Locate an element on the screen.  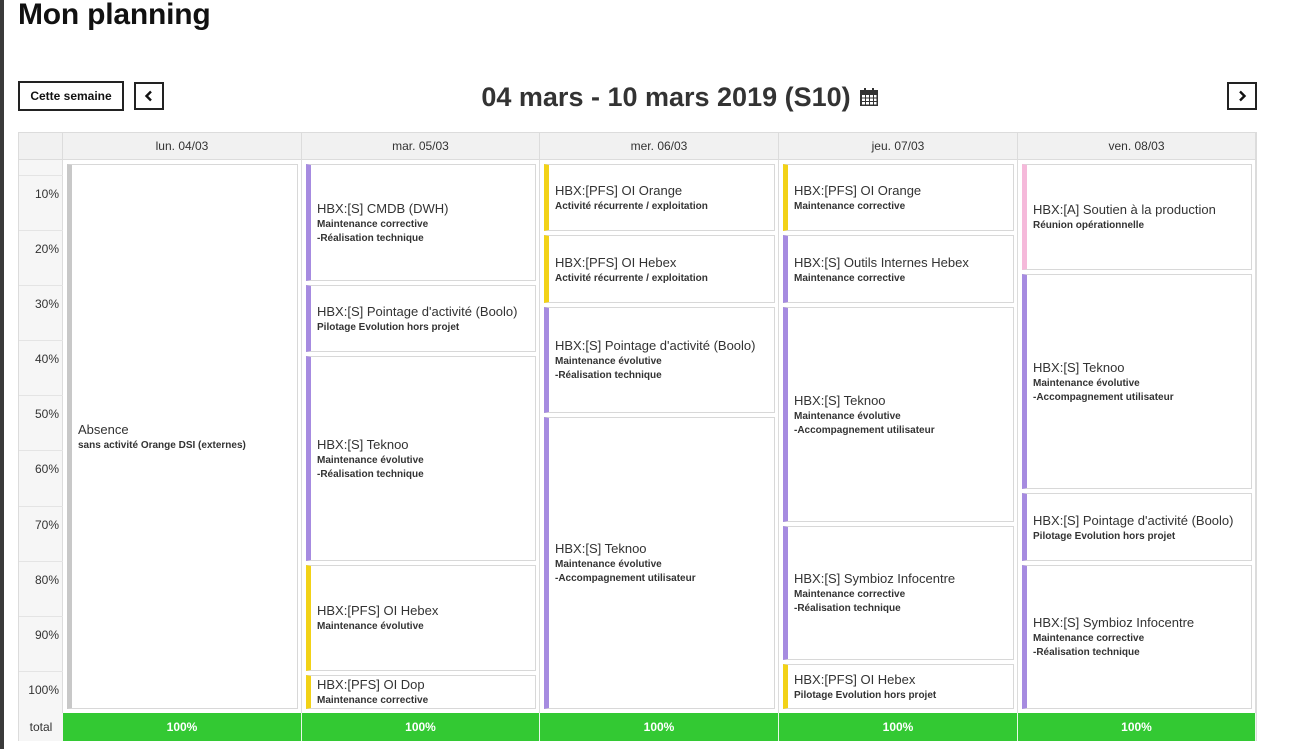
activity-title: HBX:[A] Soutien à la production is located at coordinates (1124, 210).